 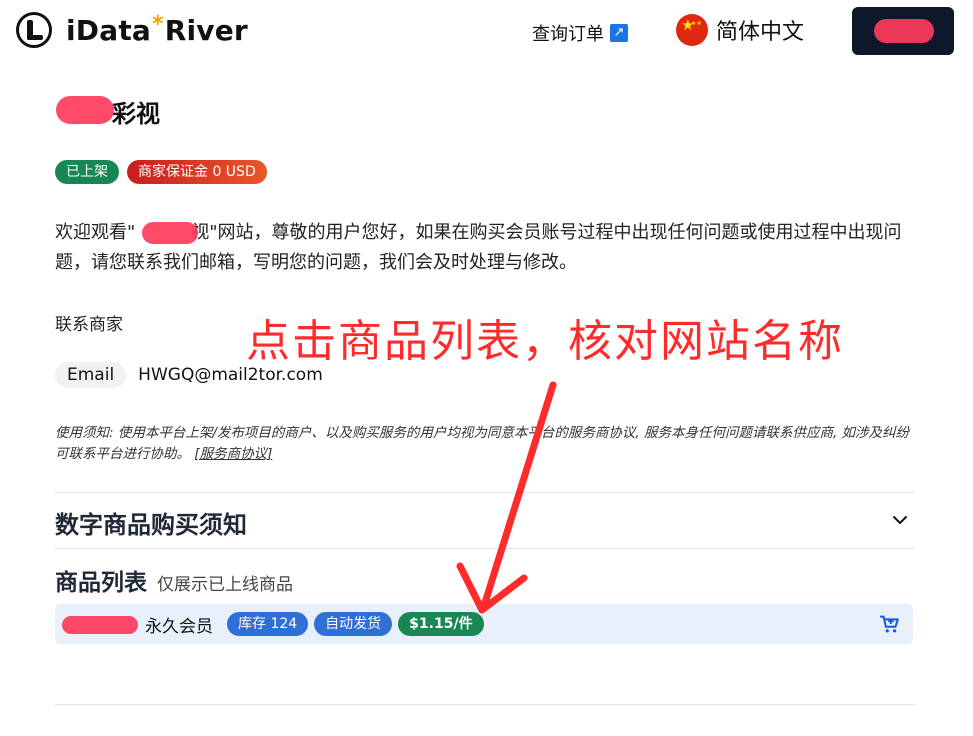 I want to click on site-logo: iData * River, so click(x=132, y=30).